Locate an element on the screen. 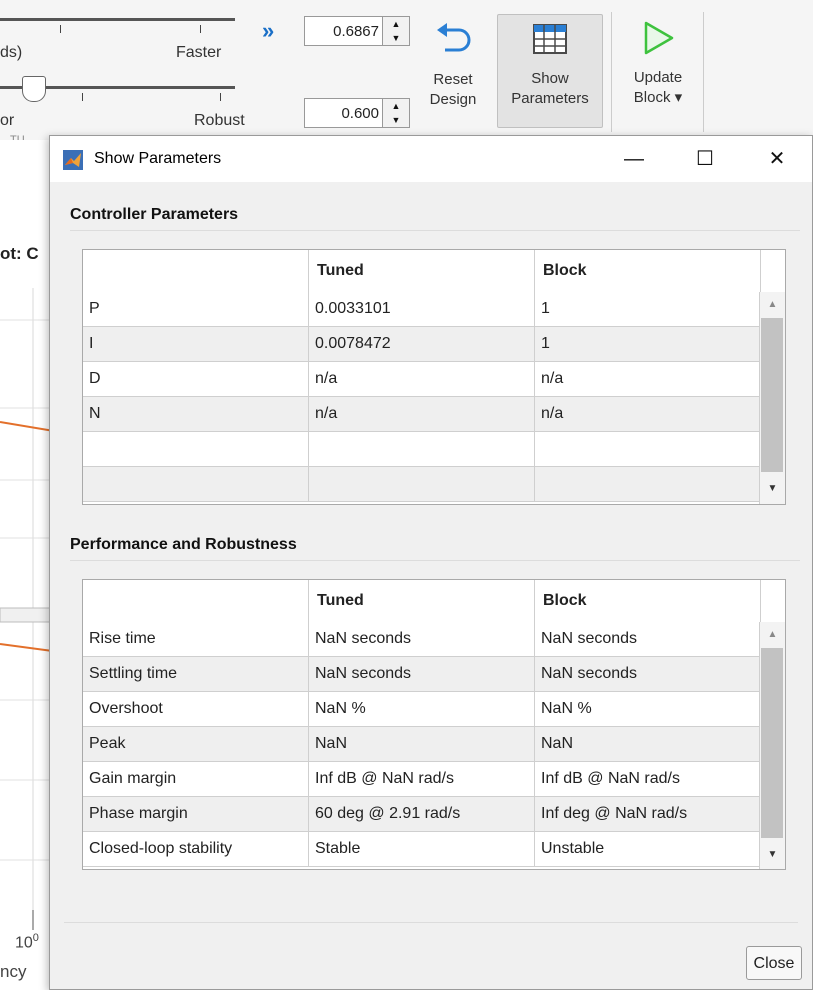  reset-design-button: Reset Design is located at coordinates (453, 77).